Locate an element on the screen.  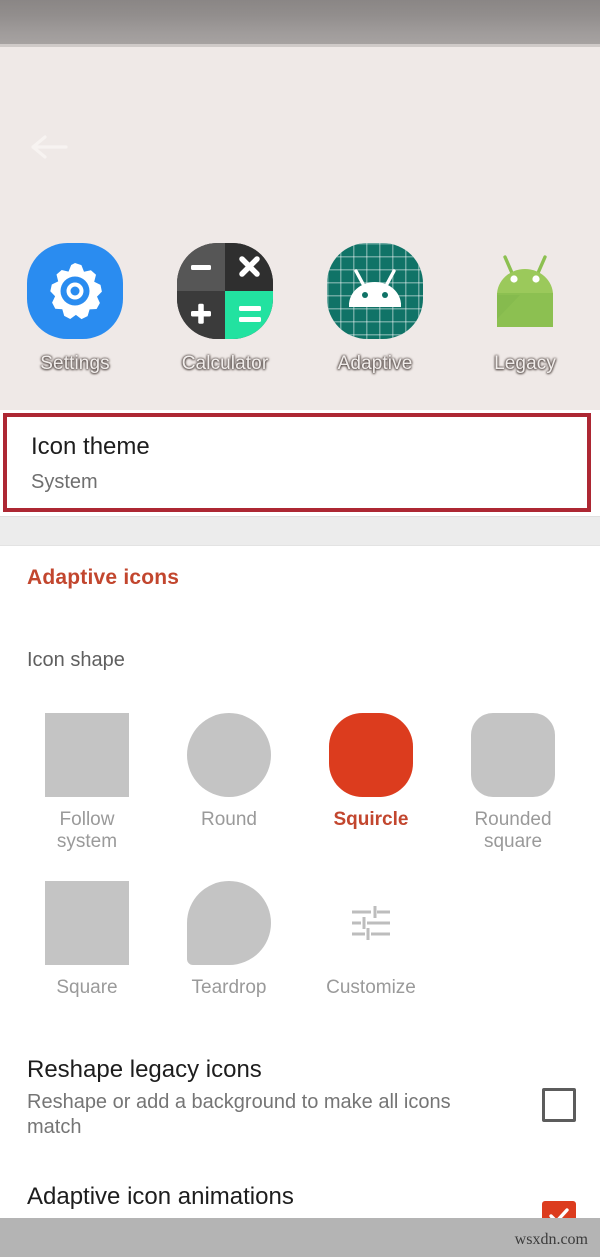
teardrop-shape-icon is located at coordinates (229, 923).